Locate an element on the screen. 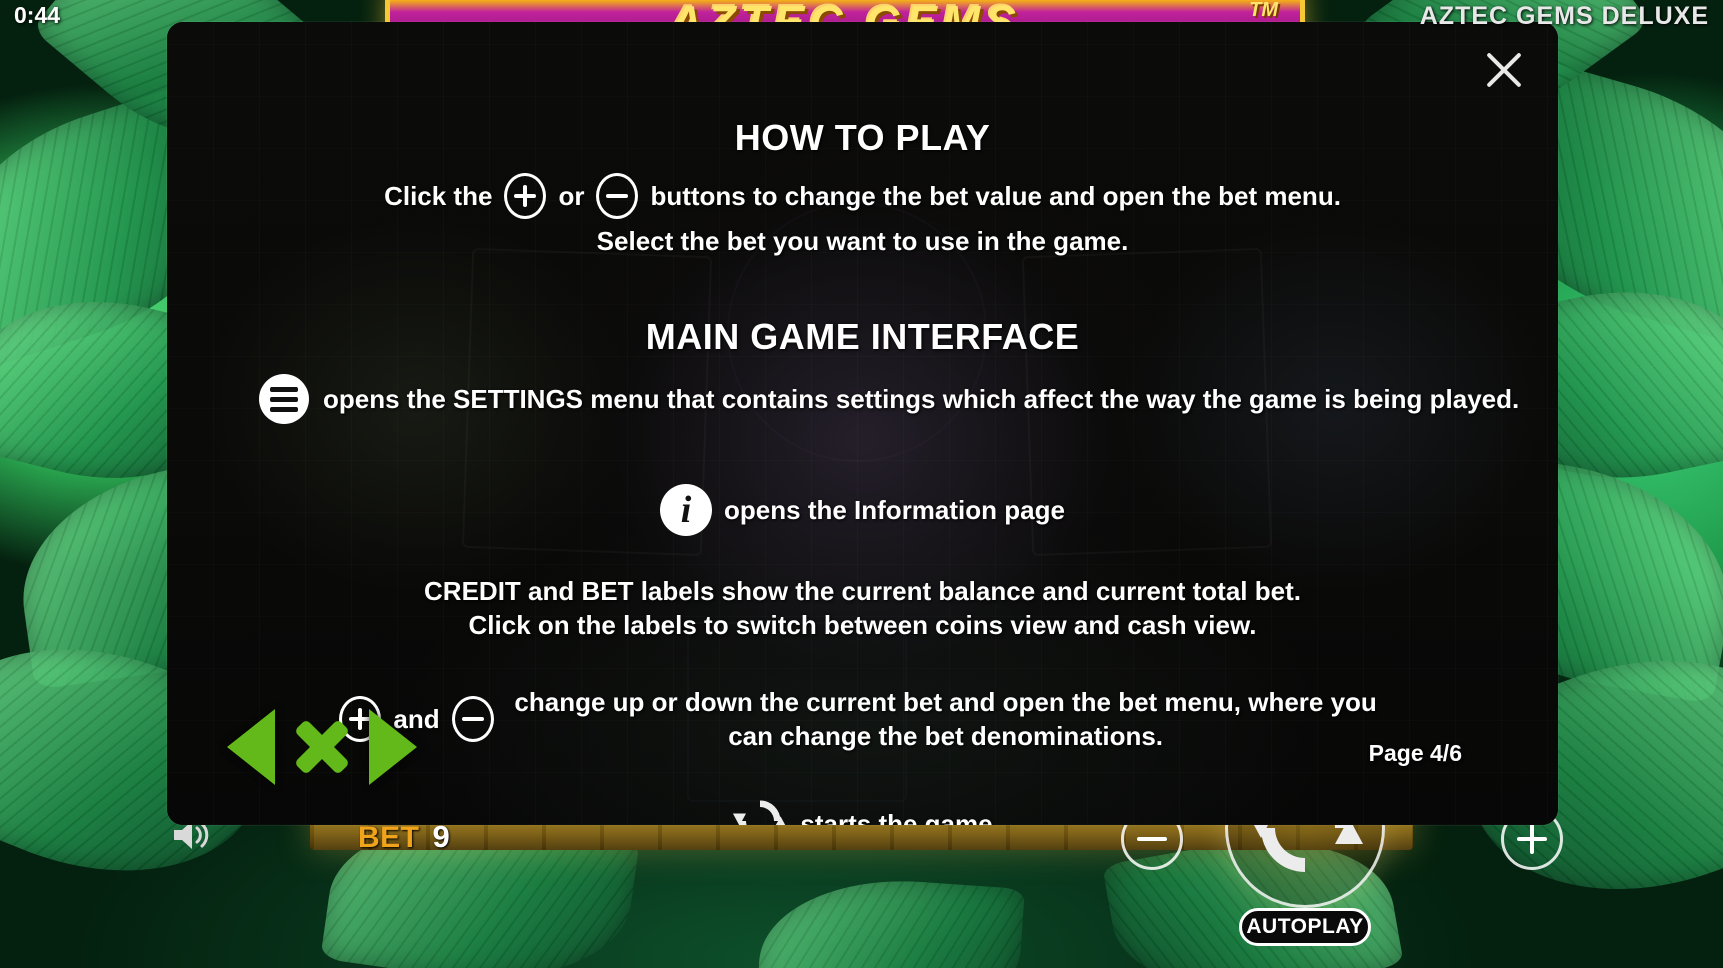  game-title: AZTEC GEMS DELUXE is located at coordinates (1564, 16).